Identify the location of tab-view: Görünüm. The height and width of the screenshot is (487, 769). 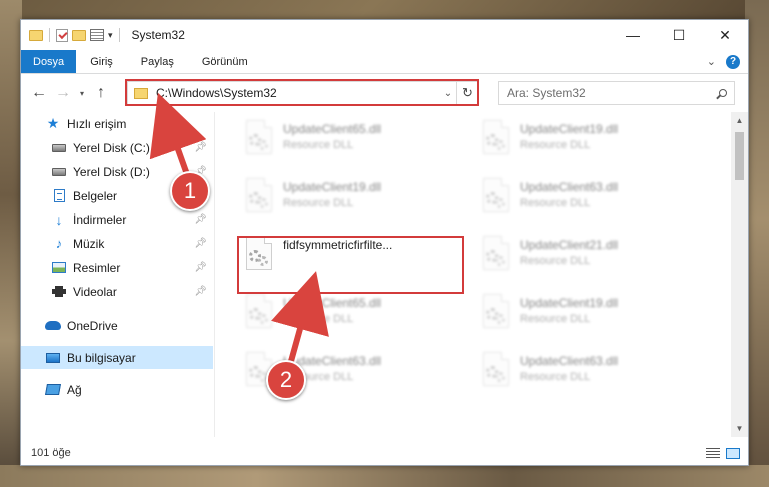
(225, 61).